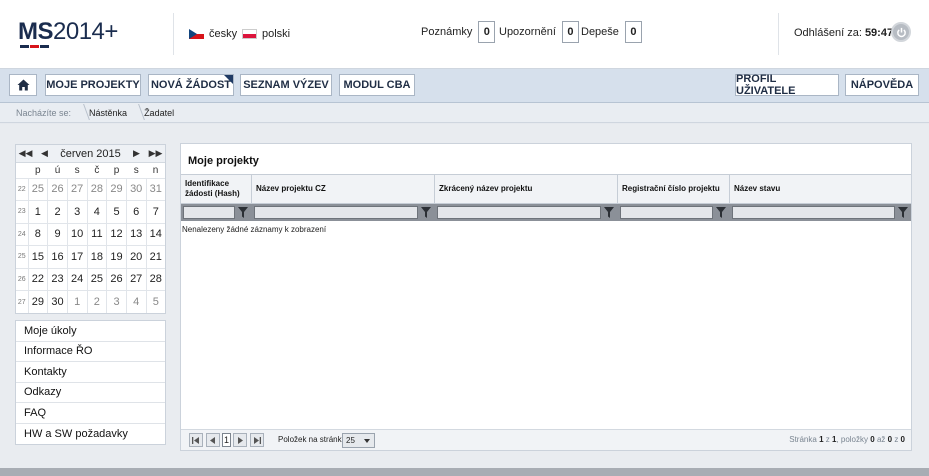  I want to click on col-header-hash: Identifikace žádosti (Hash), so click(216, 189).